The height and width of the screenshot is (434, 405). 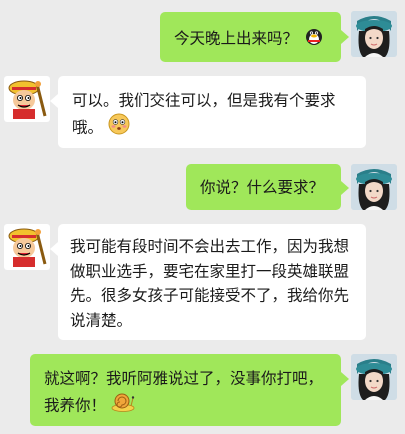 I want to click on message-bubble-self: 就这啊？我听阿雅说过了，没事你打吧，我养你！, so click(x=185, y=390).